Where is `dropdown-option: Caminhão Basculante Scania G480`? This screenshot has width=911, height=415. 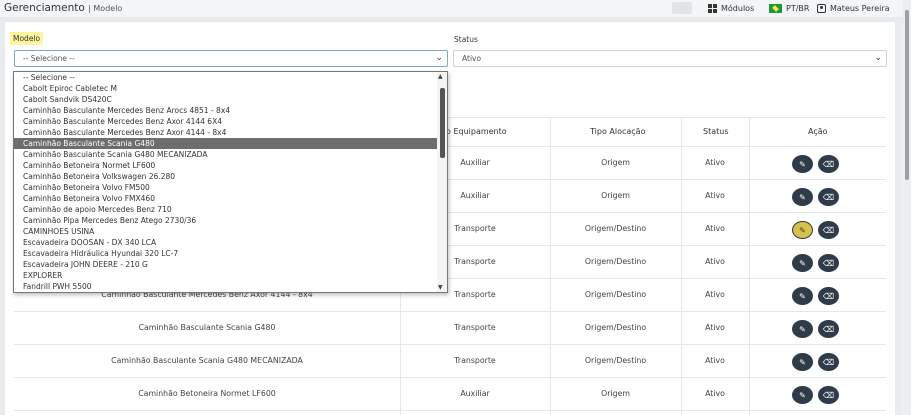
dropdown-option: Caminhão Basculante Scania G480 is located at coordinates (225, 143).